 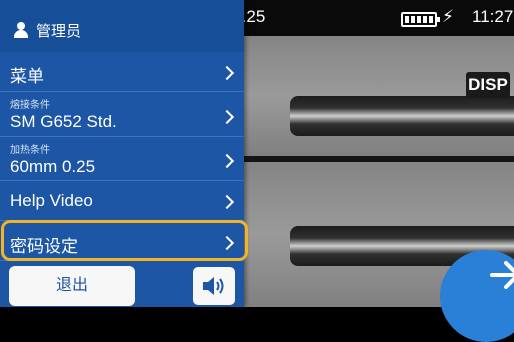 I want to click on disp-button: DISP, so click(x=488, y=85).